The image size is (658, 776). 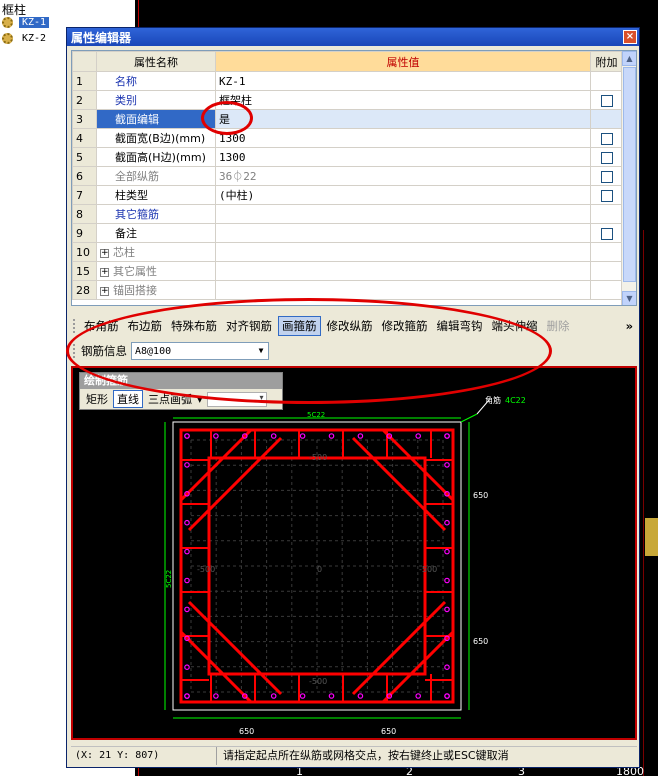 What do you see at coordinates (101, 326) in the screenshot?
I see `toolbar-button-0: 布角筋` at bounding box center [101, 326].